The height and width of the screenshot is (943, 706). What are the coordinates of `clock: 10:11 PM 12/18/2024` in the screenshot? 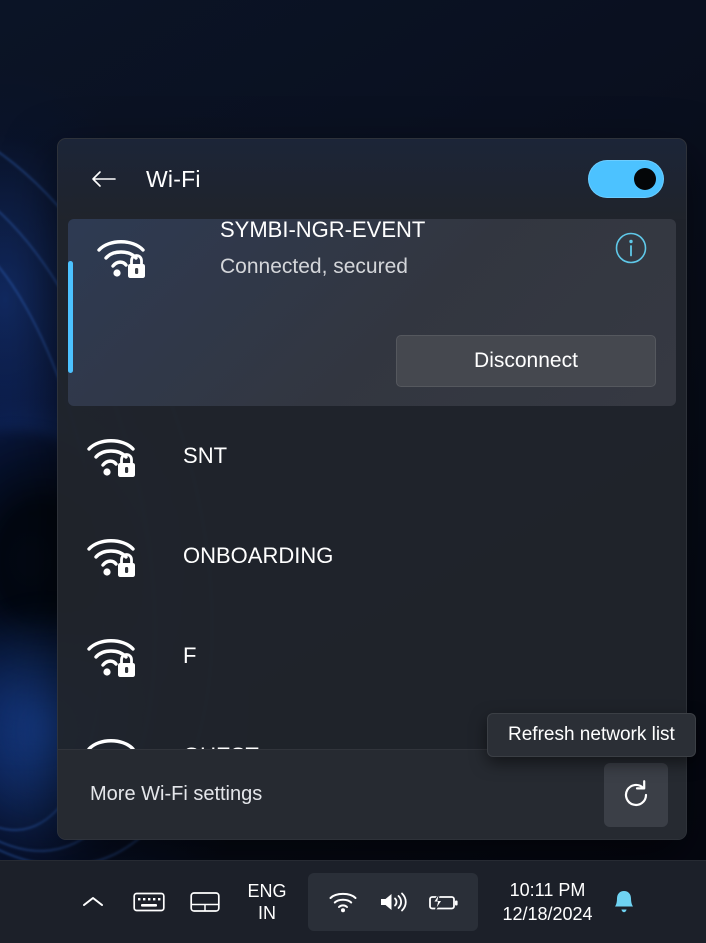 It's located at (547, 902).